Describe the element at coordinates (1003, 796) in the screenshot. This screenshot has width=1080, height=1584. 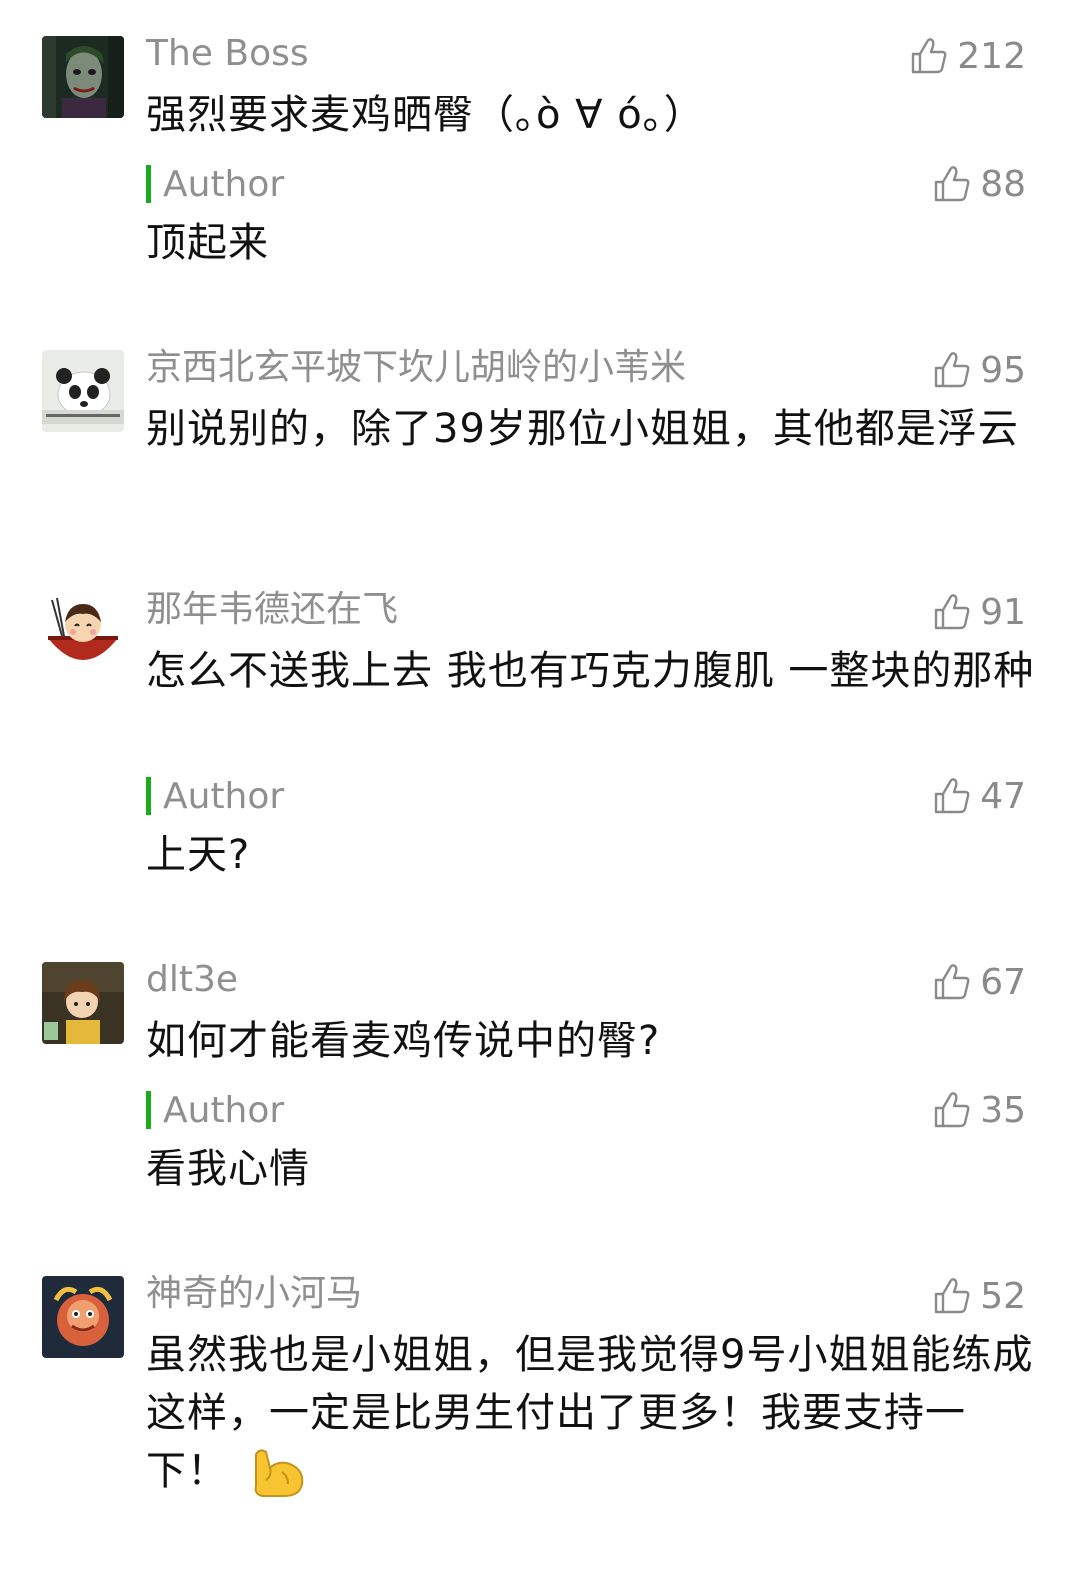
I see `like-count: 47` at that location.